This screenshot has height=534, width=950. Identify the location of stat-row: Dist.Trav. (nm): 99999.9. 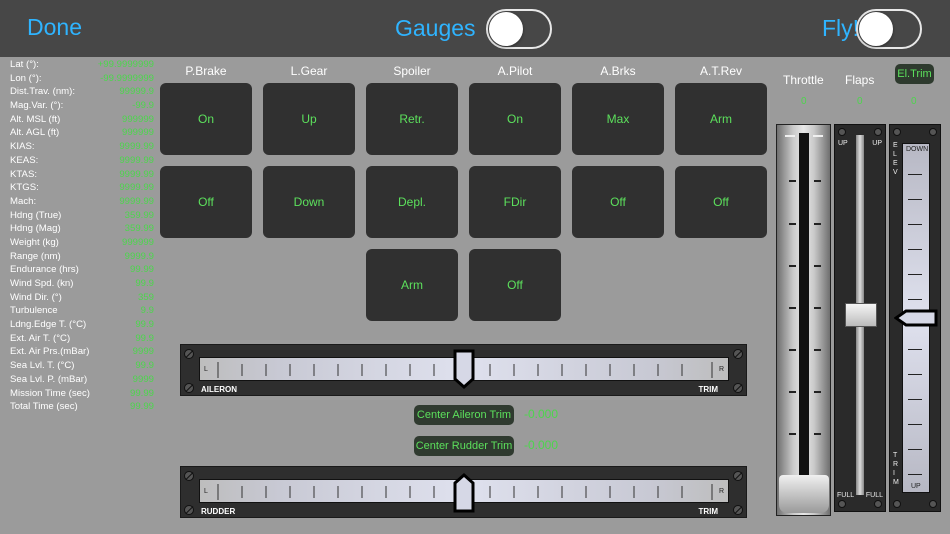
(82, 93).